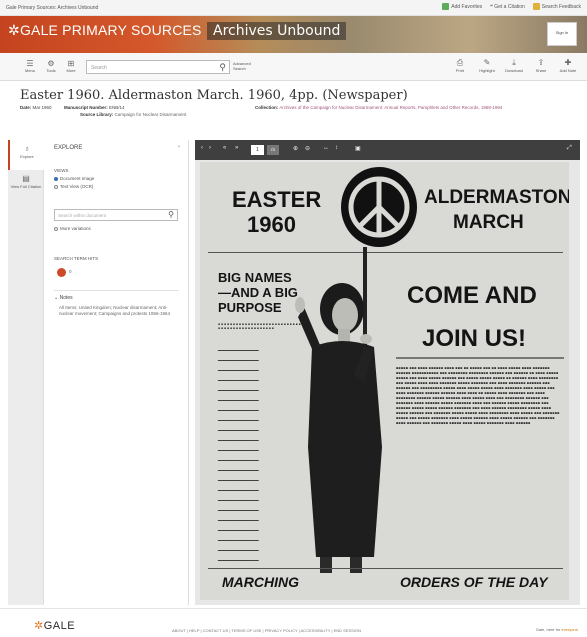 The height and width of the screenshot is (637, 587). I want to click on feedback-icon, so click(536, 6).